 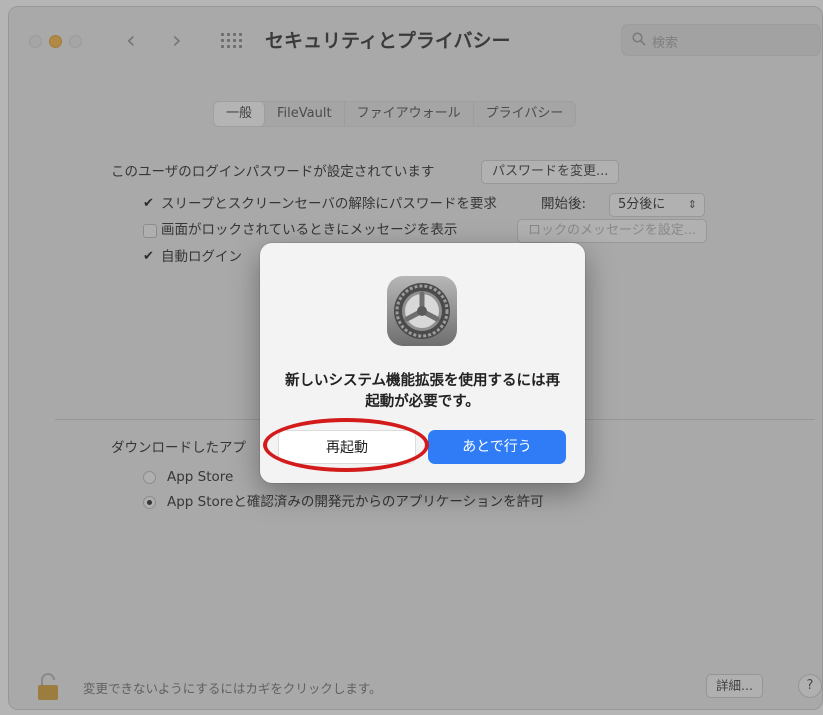 I want to click on system-preferences-gear-icon, so click(x=422, y=311).